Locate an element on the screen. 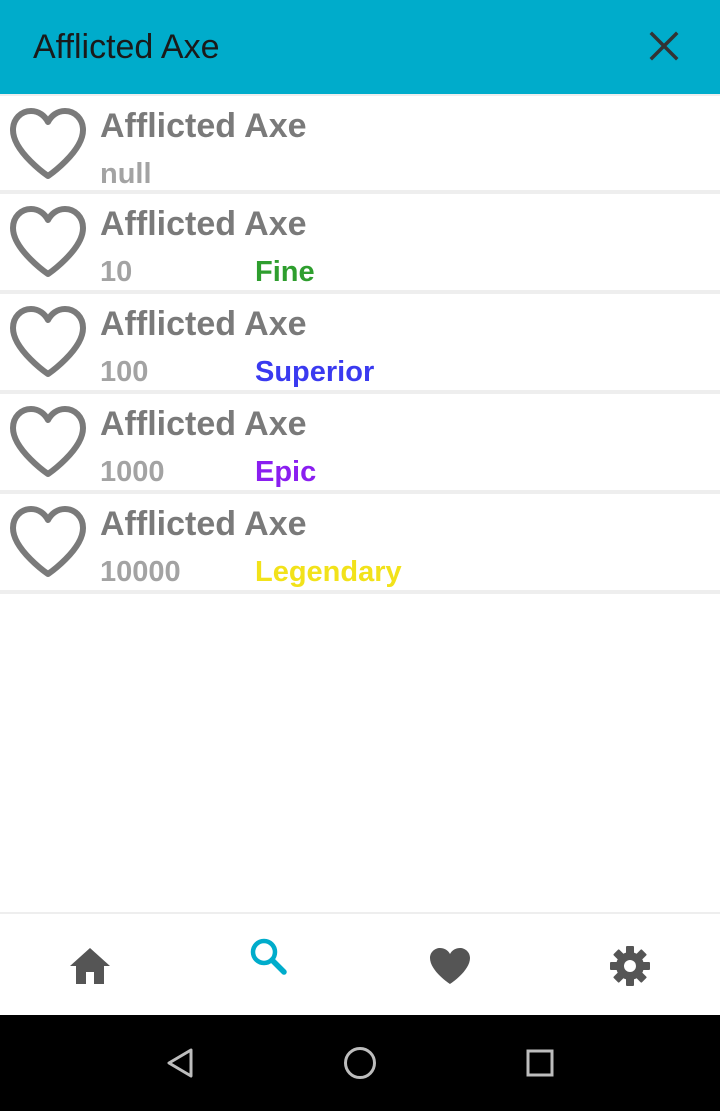  heart-icon is located at coordinates (450, 965).